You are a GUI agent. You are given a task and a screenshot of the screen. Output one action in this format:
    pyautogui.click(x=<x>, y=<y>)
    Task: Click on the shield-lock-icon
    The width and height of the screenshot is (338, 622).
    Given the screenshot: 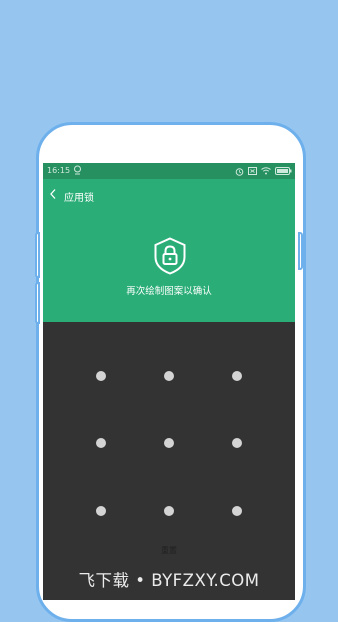 What is the action you would take?
    pyautogui.click(x=170, y=256)
    